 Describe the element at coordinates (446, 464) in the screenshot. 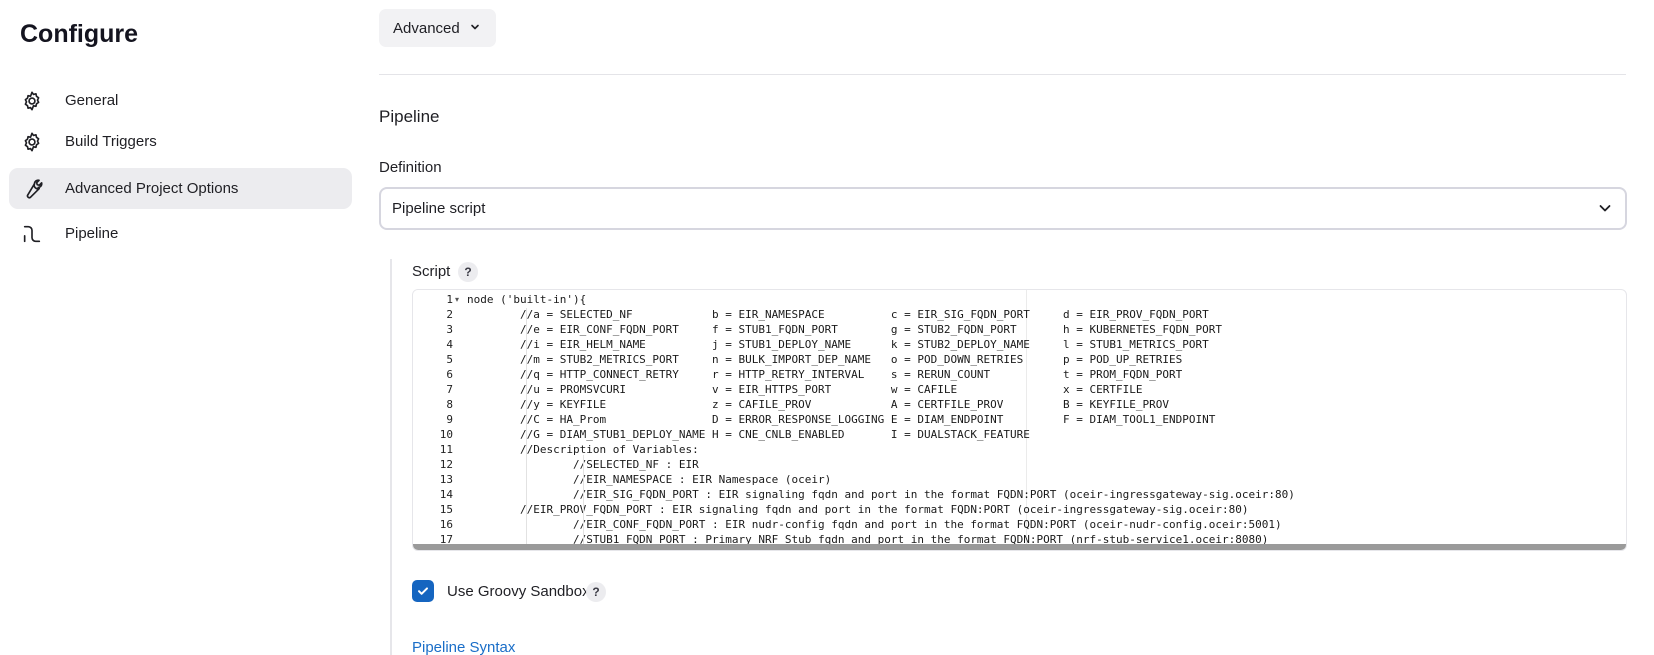

I see `line-number: 12` at that location.